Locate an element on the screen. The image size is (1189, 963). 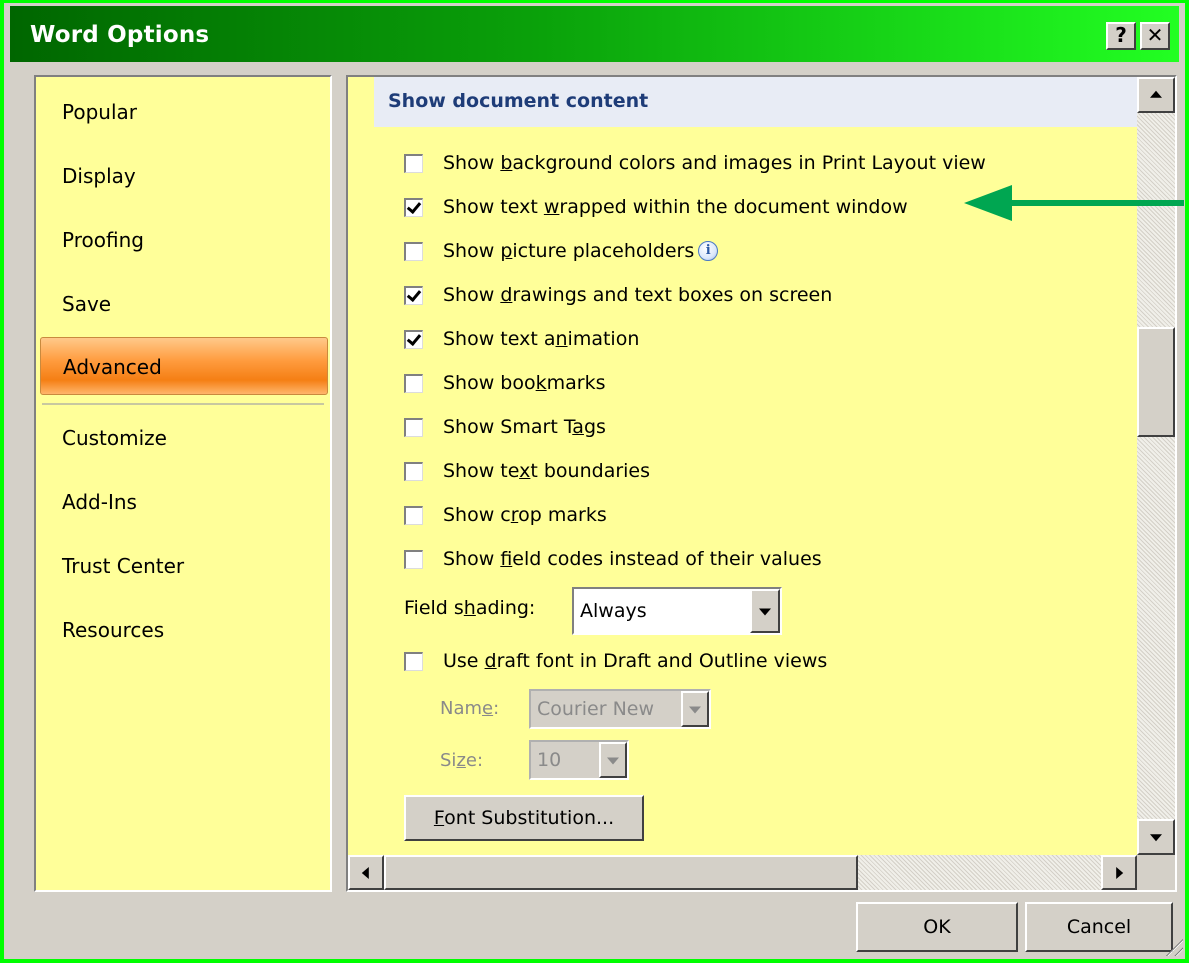
scroll-left-button is located at coordinates (366, 872).